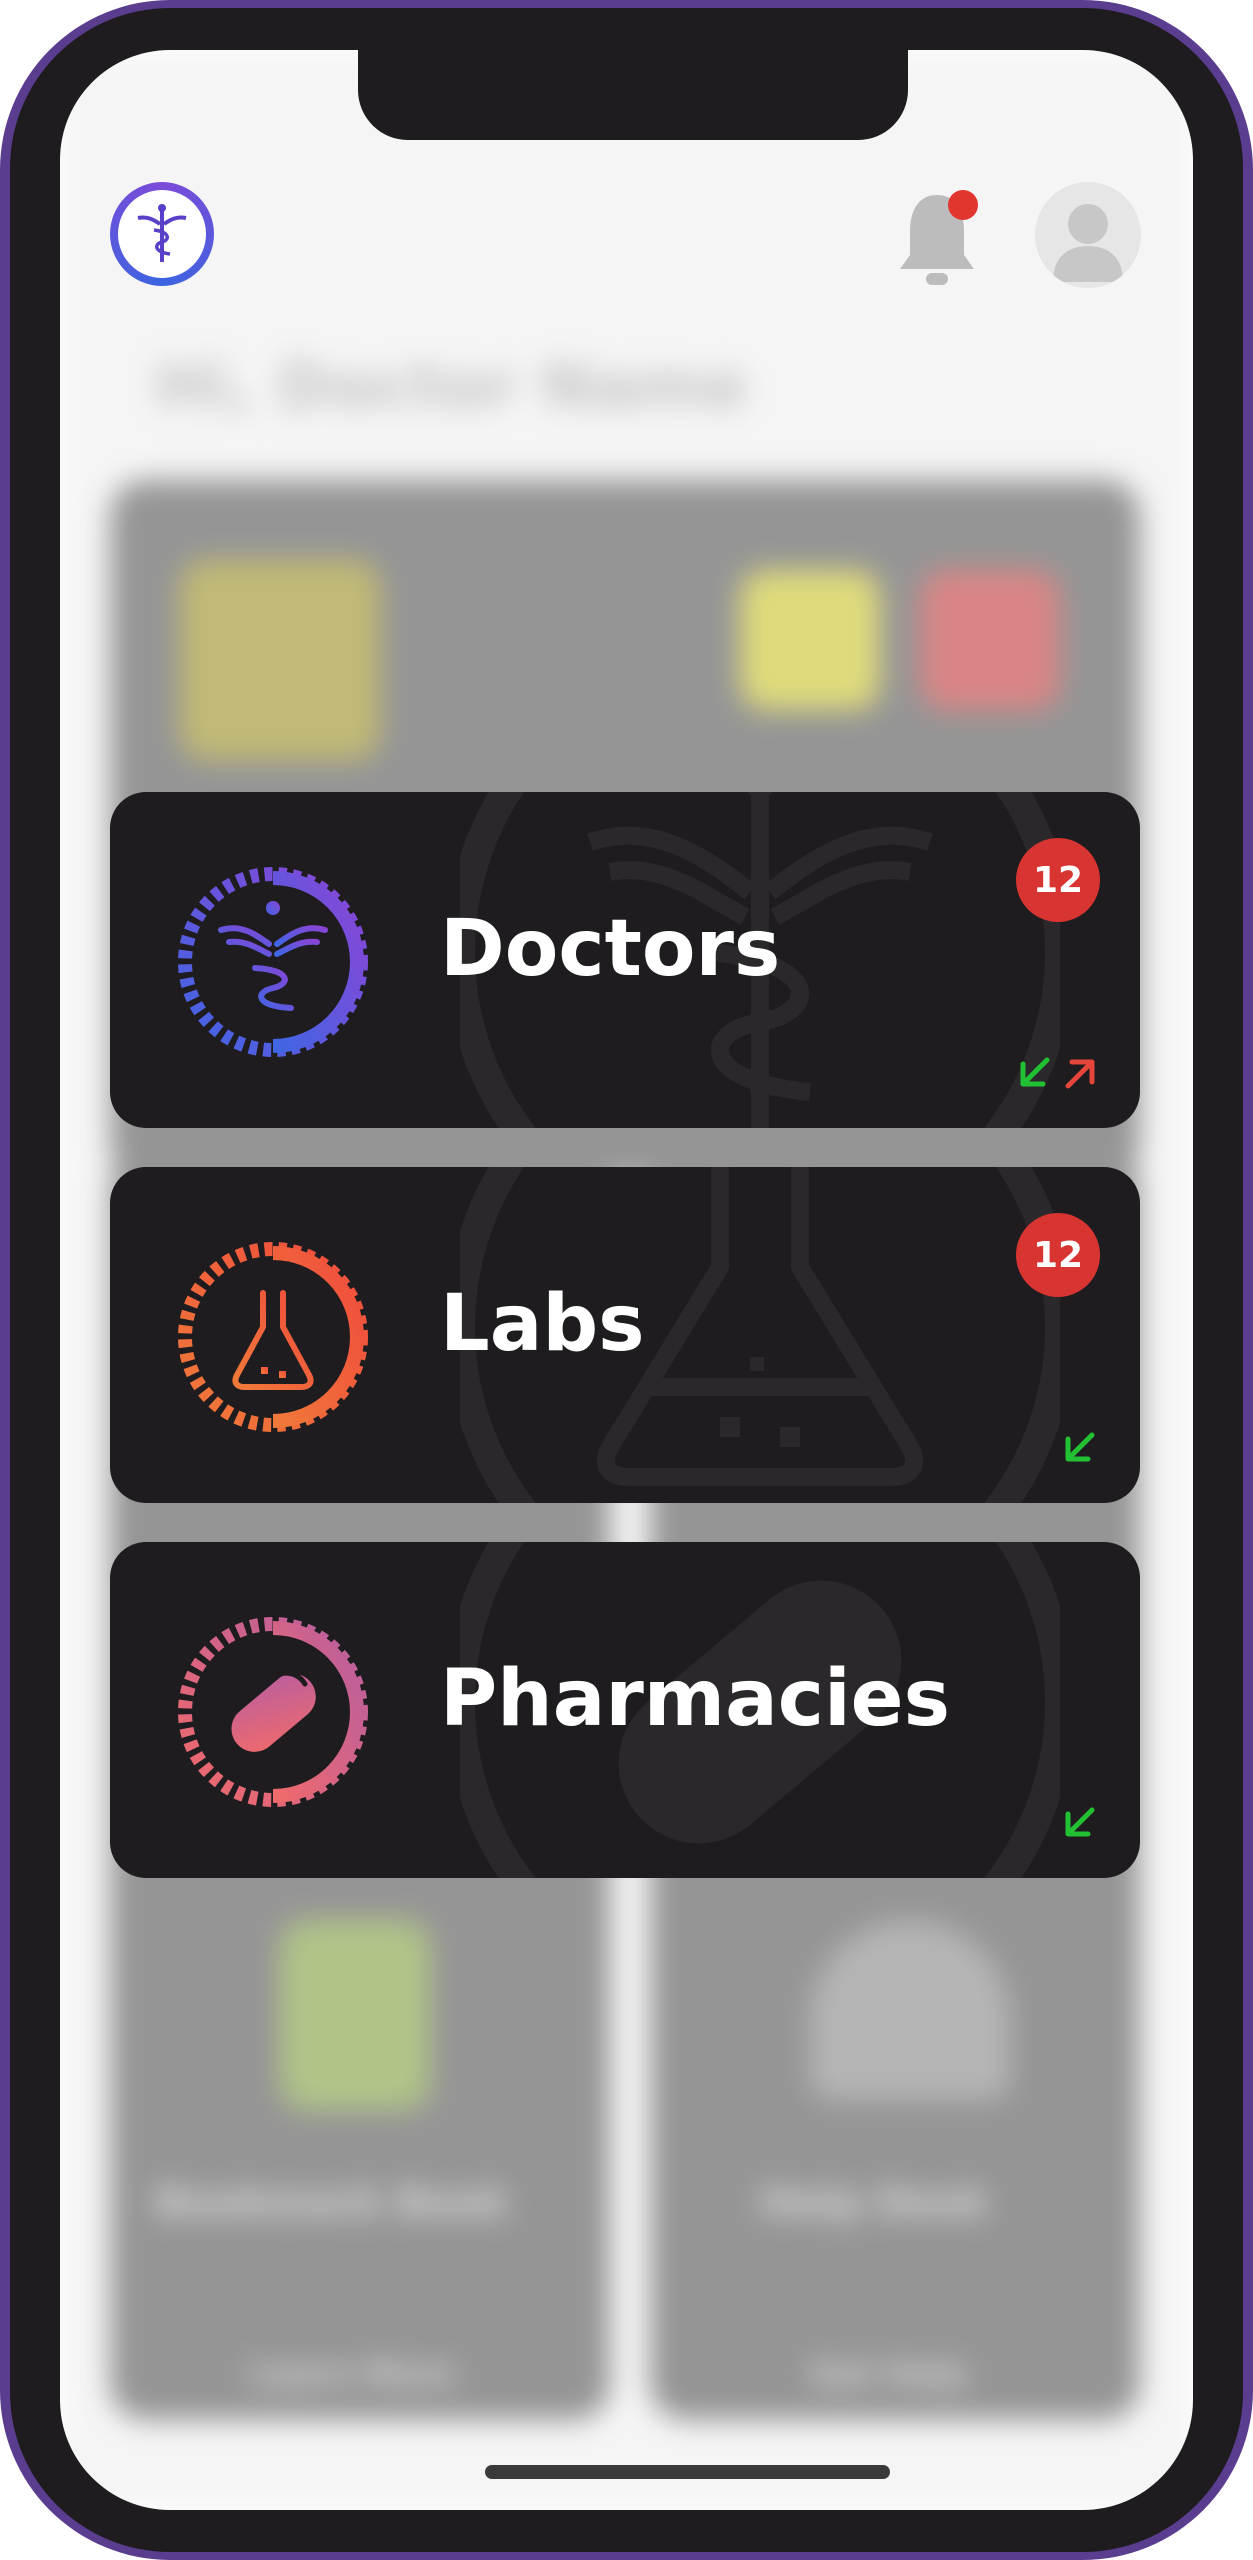 This screenshot has width=1253, height=2560. I want to click on category-card-pharmacies: Pharmacies, so click(625, 1710).